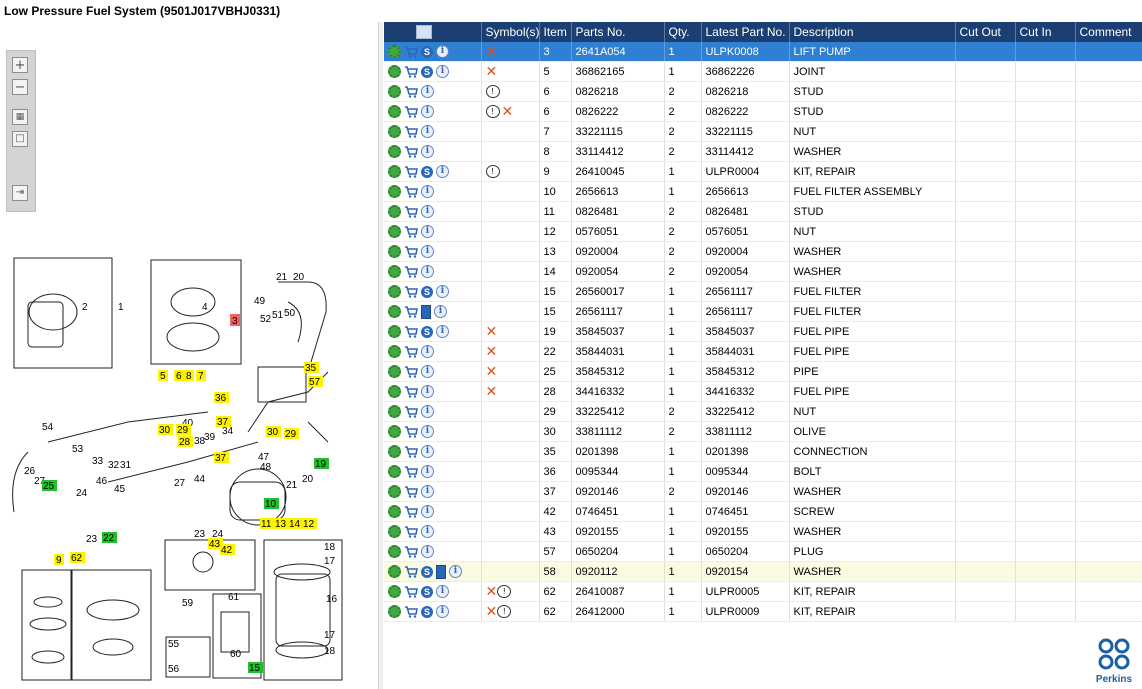  I want to click on table-row: i 30 33811112 2 33811112 OLIVE, so click(763, 431).